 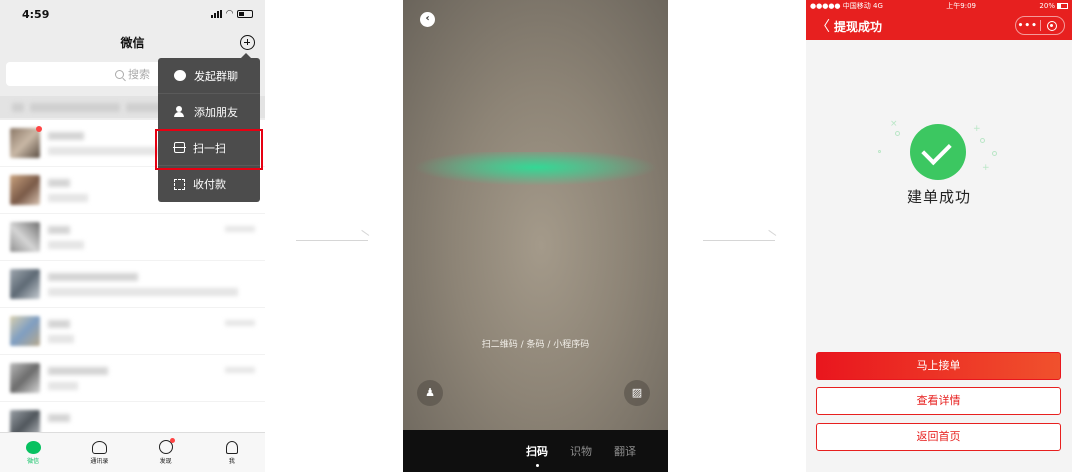 I want to click on chats-icon, so click(x=33, y=447).